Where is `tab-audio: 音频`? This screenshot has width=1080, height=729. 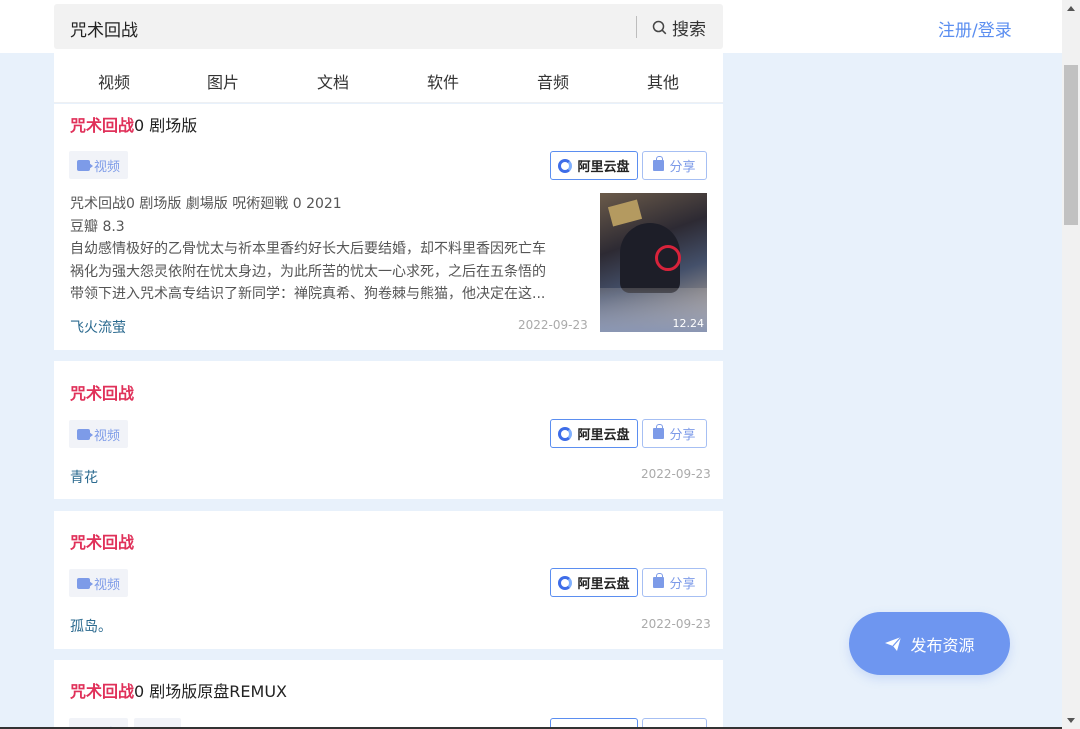
tab-audio: 音频 is located at coordinates (553, 81).